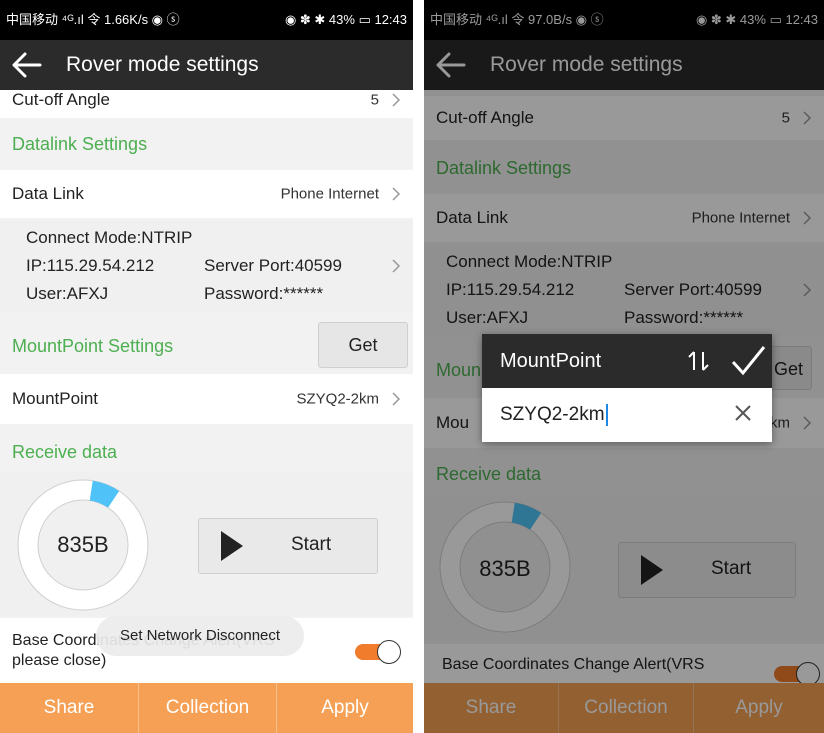  I want to click on screen-divider, so click(418, 366).